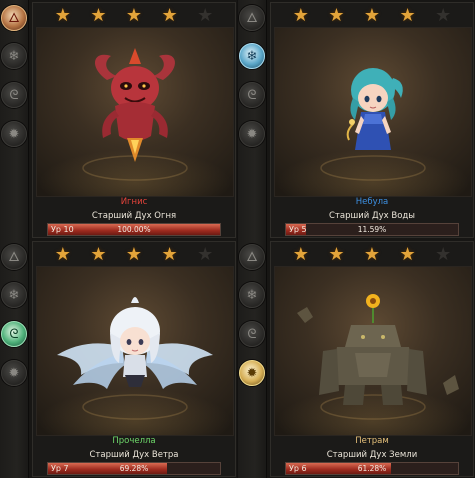 The image size is (475, 478). What do you see at coordinates (372, 202) in the screenshot?
I see `spirit-name: Небула` at bounding box center [372, 202].